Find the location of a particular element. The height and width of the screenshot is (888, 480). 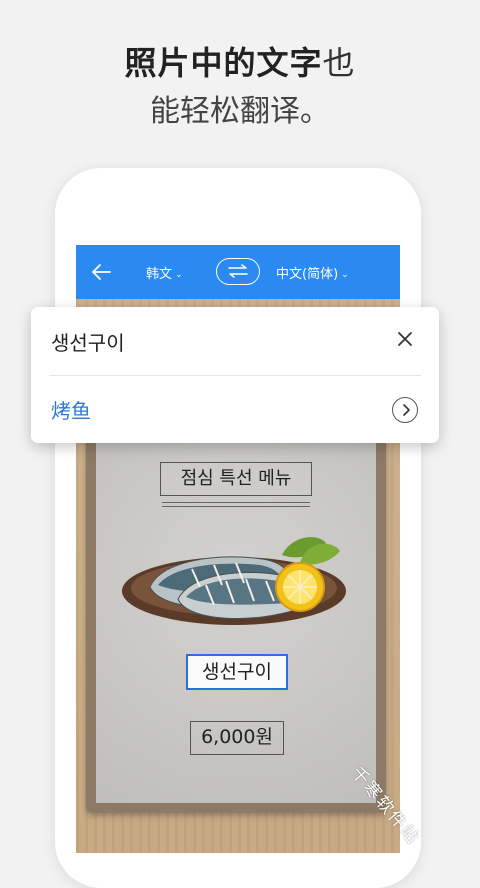

translation-popup: 생선구이 烤鱼 is located at coordinates (235, 375).